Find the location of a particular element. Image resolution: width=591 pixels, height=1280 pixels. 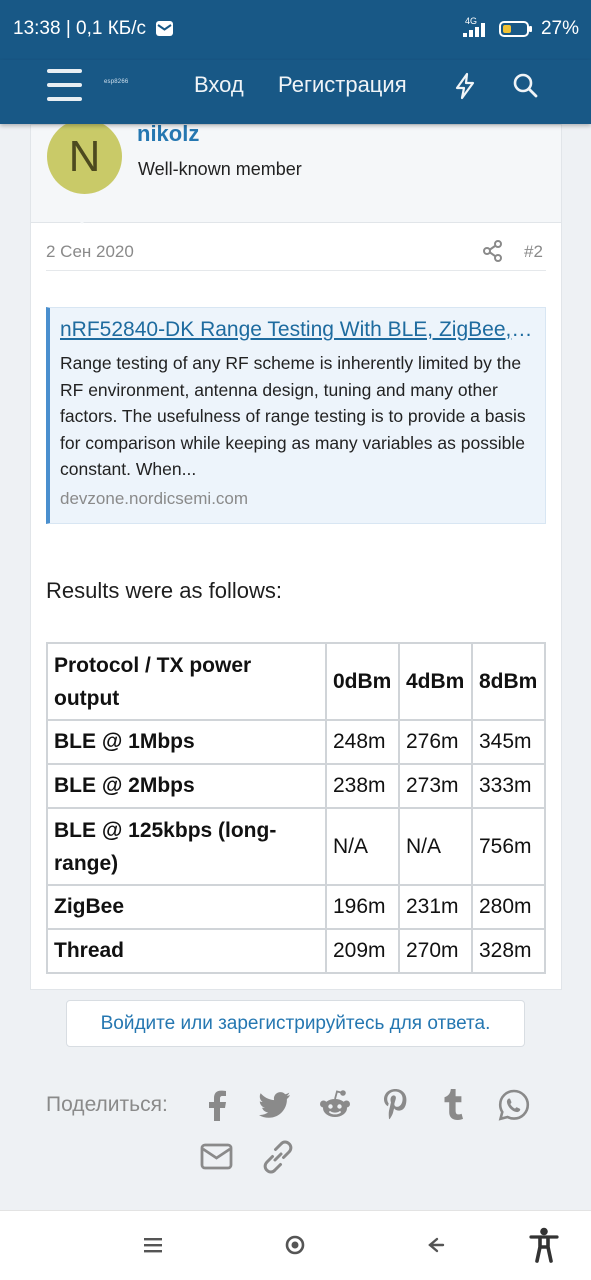

table-cell: BLE @ 125kbps (long-range) is located at coordinates (186, 846).